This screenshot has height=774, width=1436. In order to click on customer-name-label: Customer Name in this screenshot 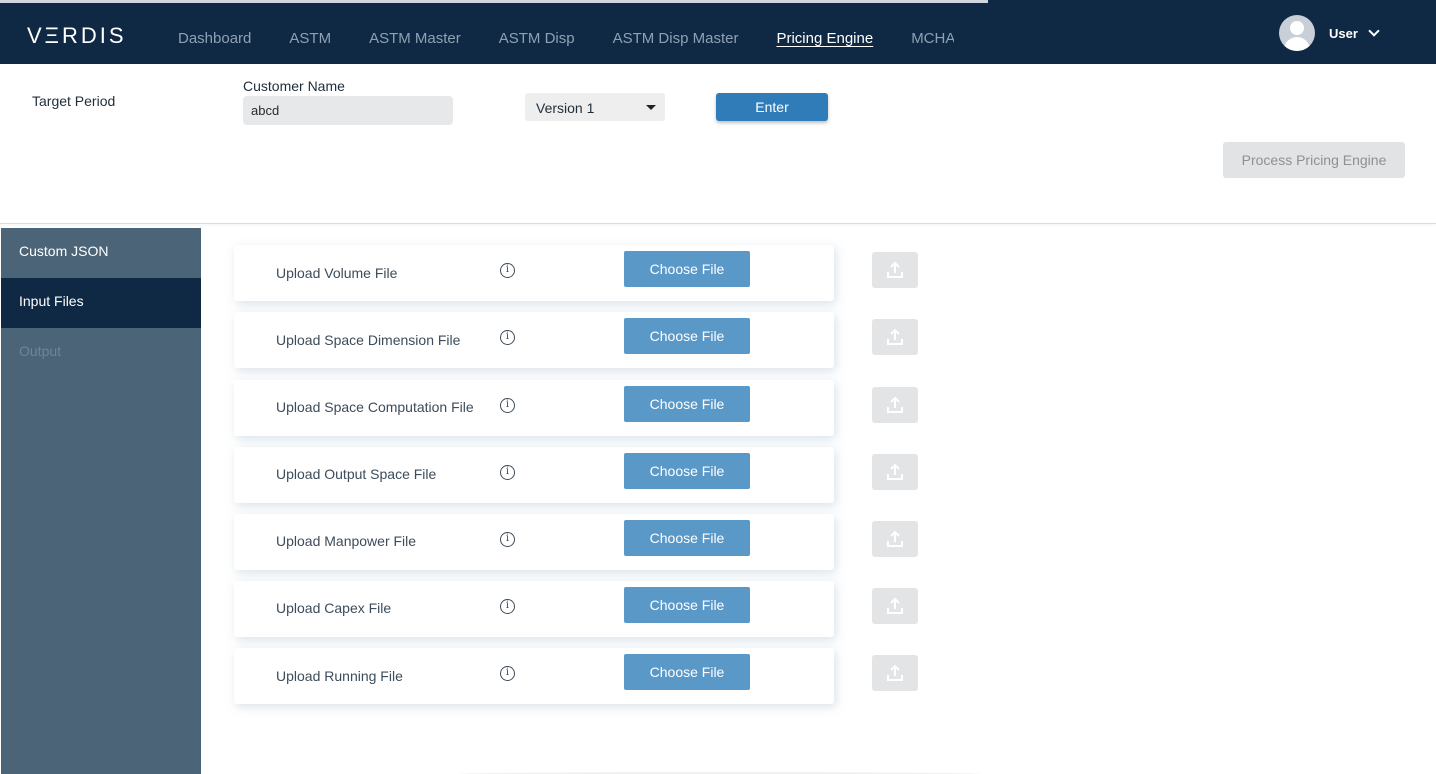, I will do `click(294, 86)`.